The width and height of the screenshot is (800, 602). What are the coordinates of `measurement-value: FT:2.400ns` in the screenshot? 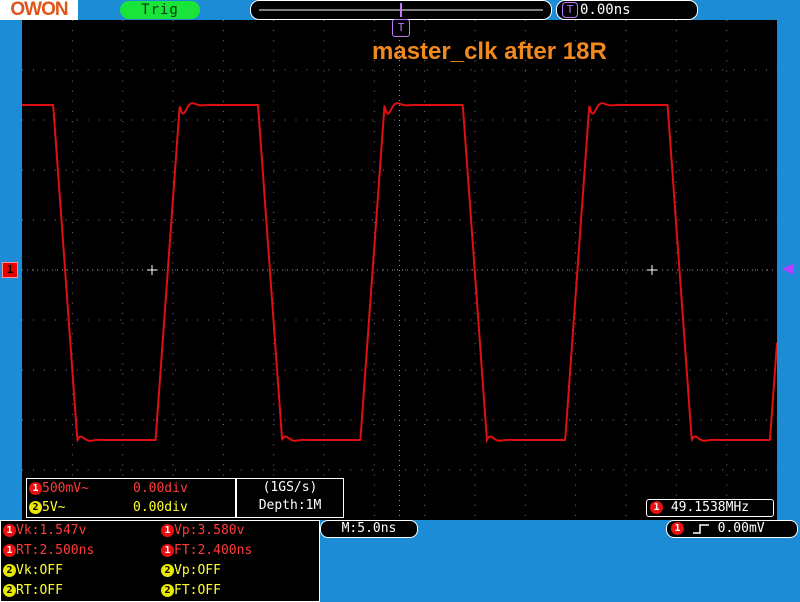 It's located at (213, 550).